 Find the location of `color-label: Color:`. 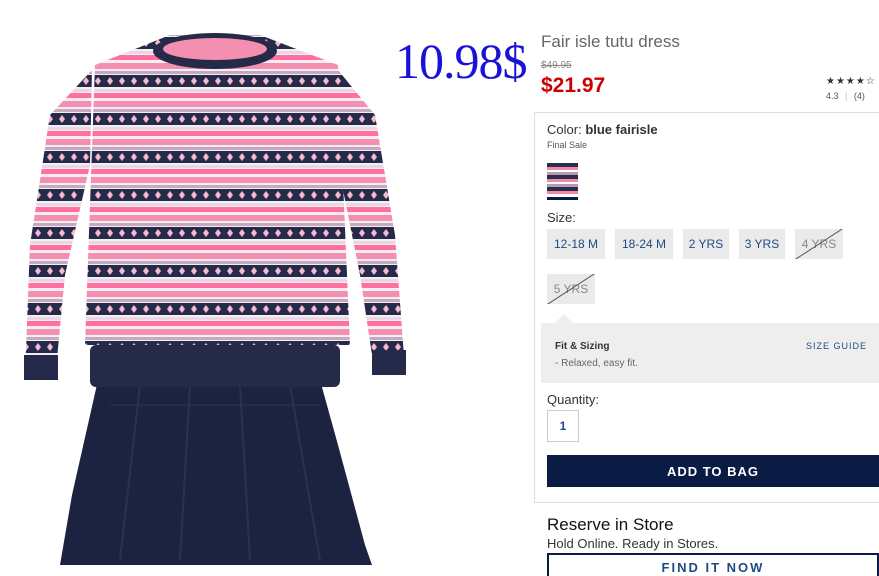

color-label: Color: is located at coordinates (564, 129).